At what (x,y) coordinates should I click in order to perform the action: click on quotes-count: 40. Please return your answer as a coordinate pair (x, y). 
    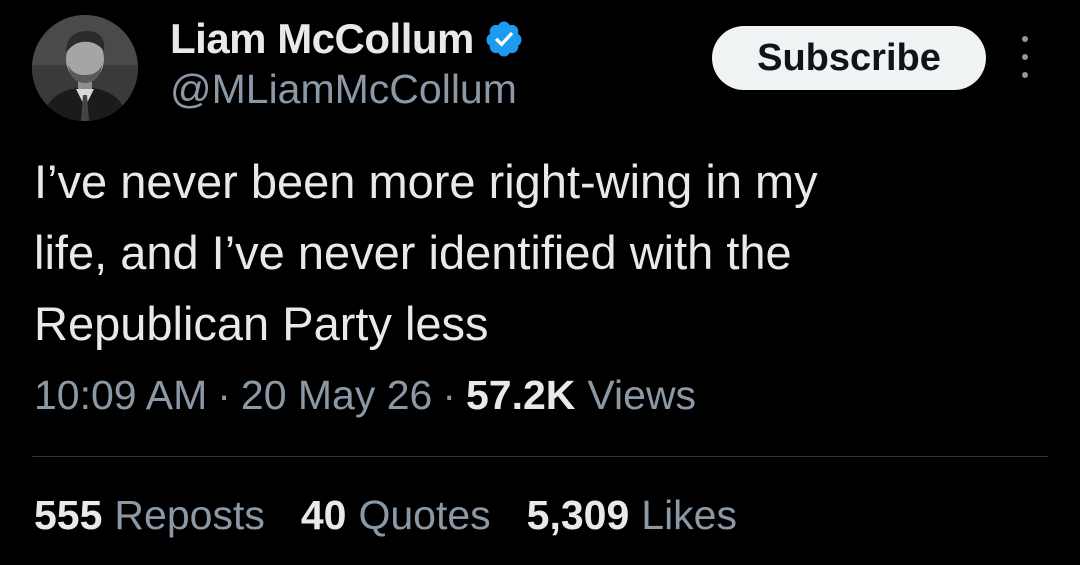
    Looking at the image, I should click on (323, 515).